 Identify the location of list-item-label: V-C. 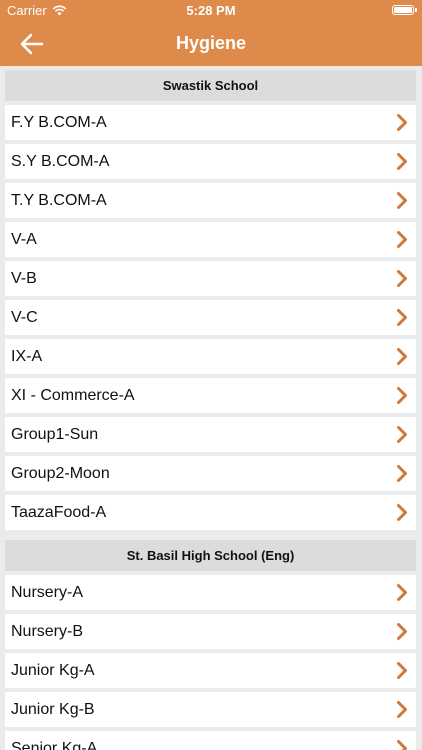
(24, 317).